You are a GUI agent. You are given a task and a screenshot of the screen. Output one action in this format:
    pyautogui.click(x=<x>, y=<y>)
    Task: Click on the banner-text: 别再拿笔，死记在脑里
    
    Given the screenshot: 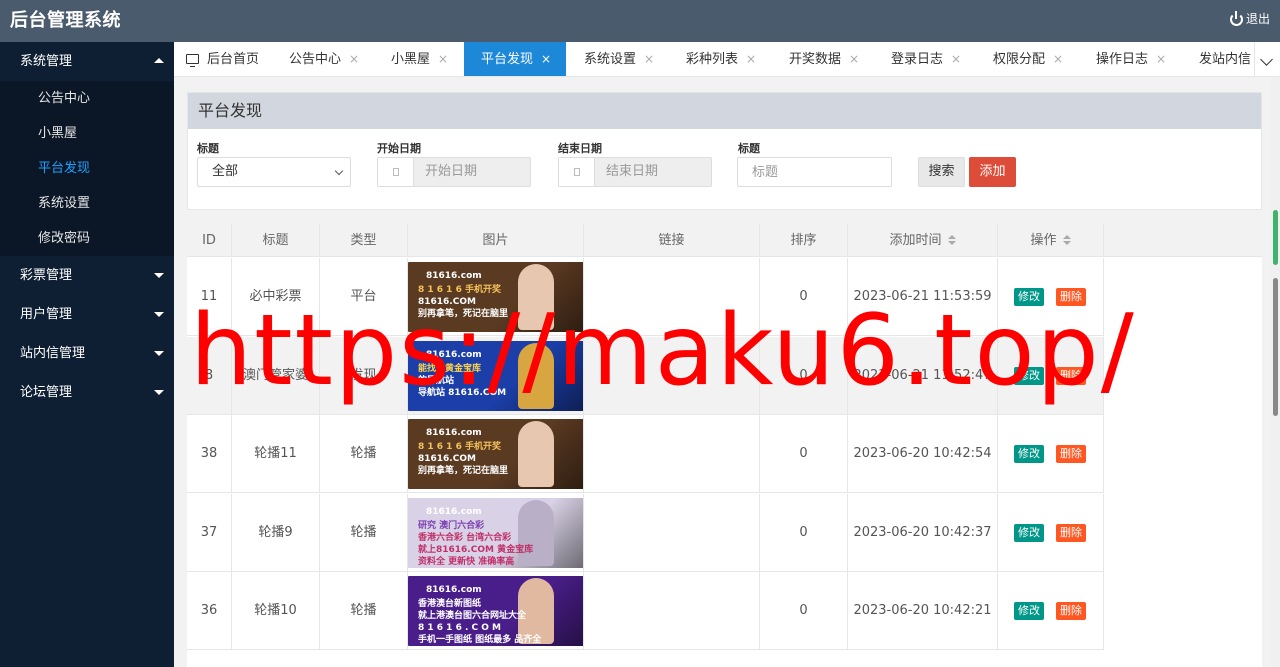 What is the action you would take?
    pyautogui.click(x=463, y=471)
    